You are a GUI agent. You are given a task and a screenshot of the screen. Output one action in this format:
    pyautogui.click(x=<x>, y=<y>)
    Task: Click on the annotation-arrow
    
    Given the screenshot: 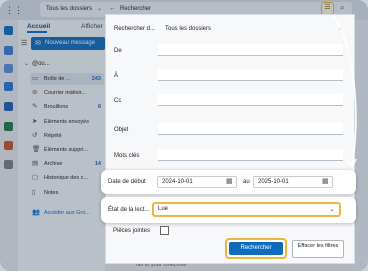 What is the action you would take?
    pyautogui.click(x=344, y=91)
    